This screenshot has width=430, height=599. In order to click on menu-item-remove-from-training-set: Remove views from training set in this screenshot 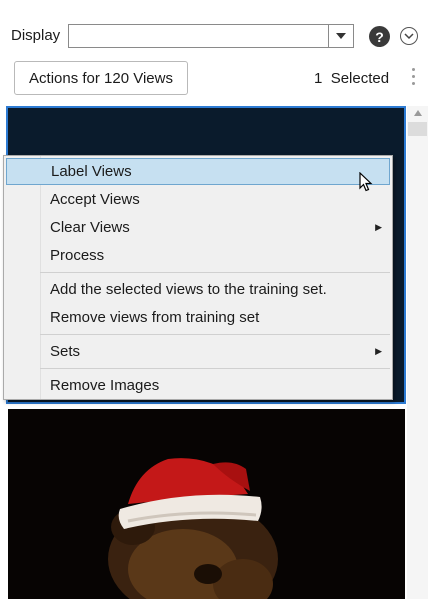, I will do `click(198, 317)`.